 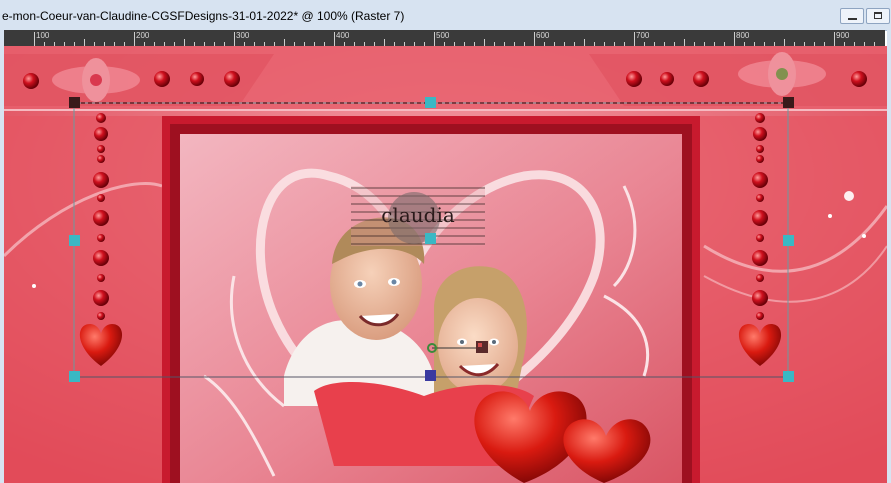 I want to click on resize-handle-left-mid, so click(x=74, y=240).